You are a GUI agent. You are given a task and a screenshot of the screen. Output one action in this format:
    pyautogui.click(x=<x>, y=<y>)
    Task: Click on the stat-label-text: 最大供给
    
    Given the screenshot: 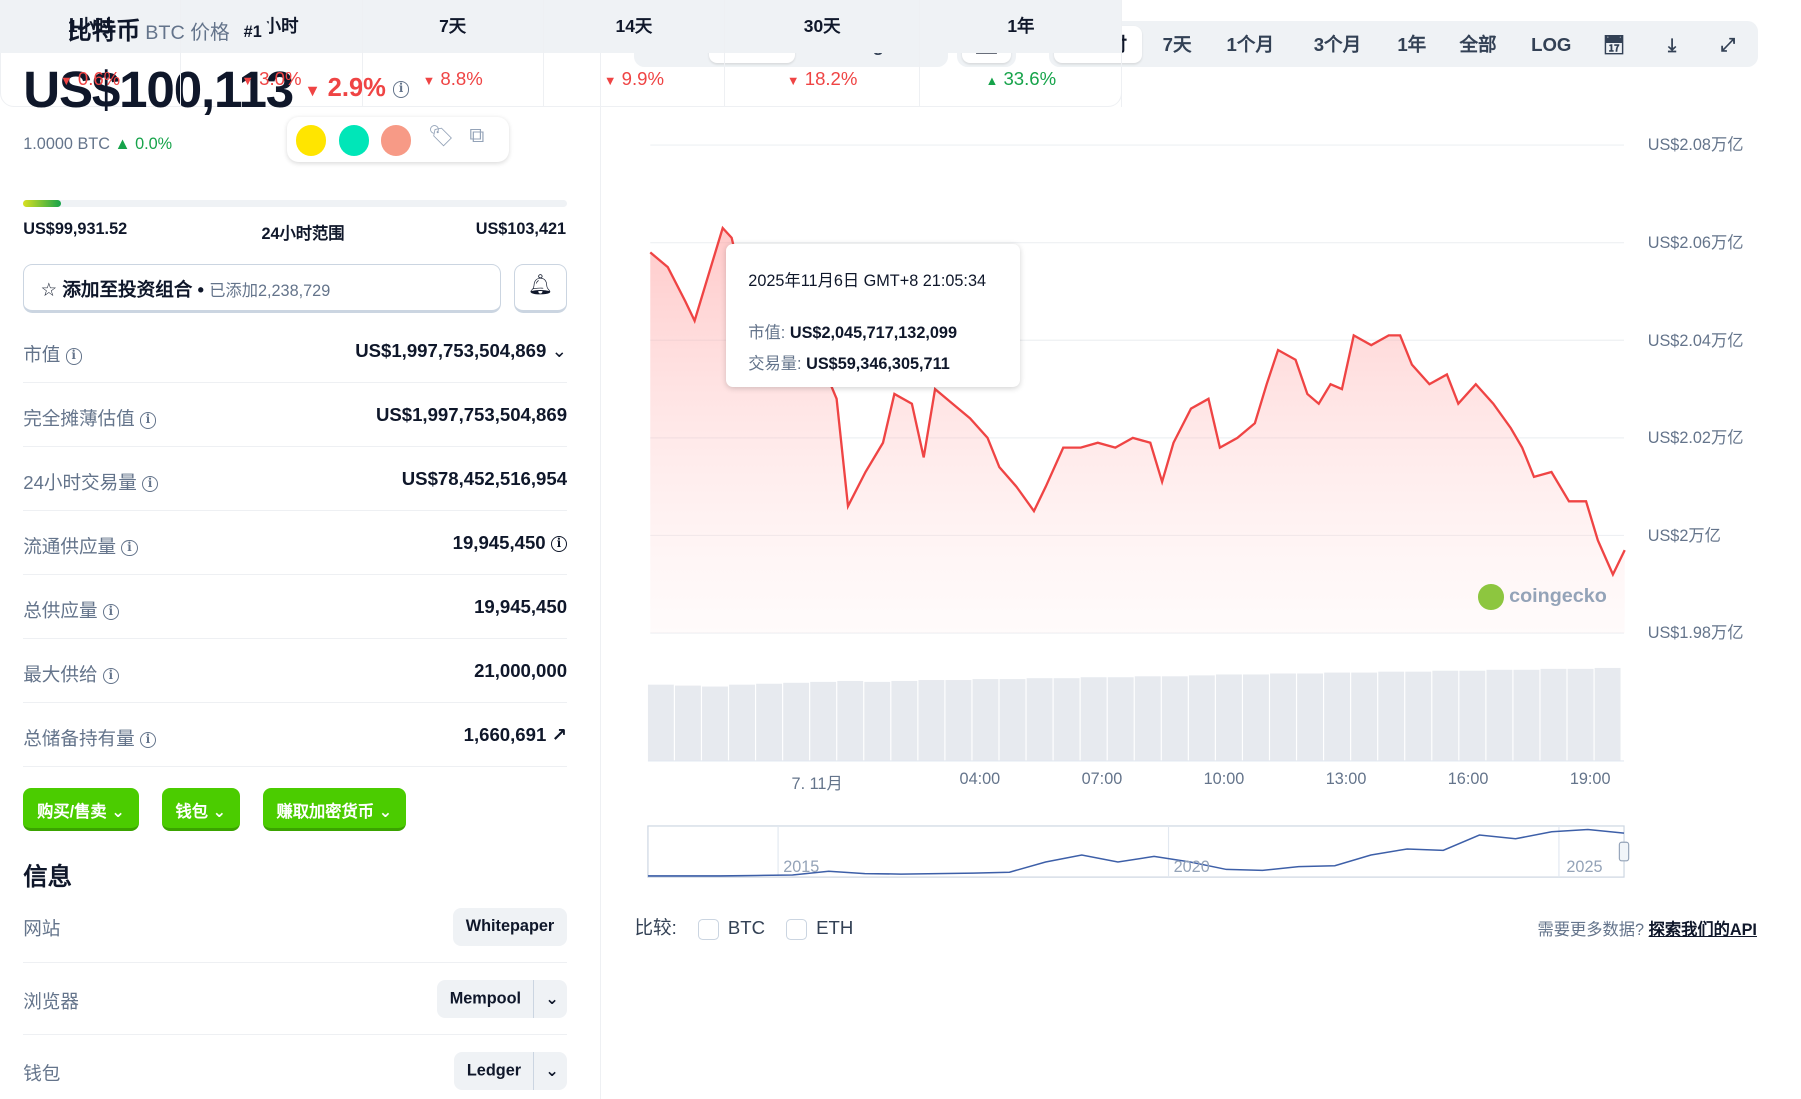 What is the action you would take?
    pyautogui.click(x=60, y=674)
    